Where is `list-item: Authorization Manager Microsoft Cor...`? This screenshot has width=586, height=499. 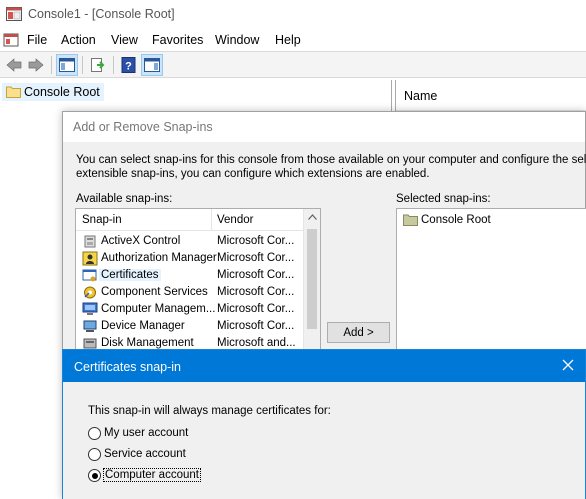 list-item: Authorization Manager Microsoft Cor... is located at coordinates (190, 258).